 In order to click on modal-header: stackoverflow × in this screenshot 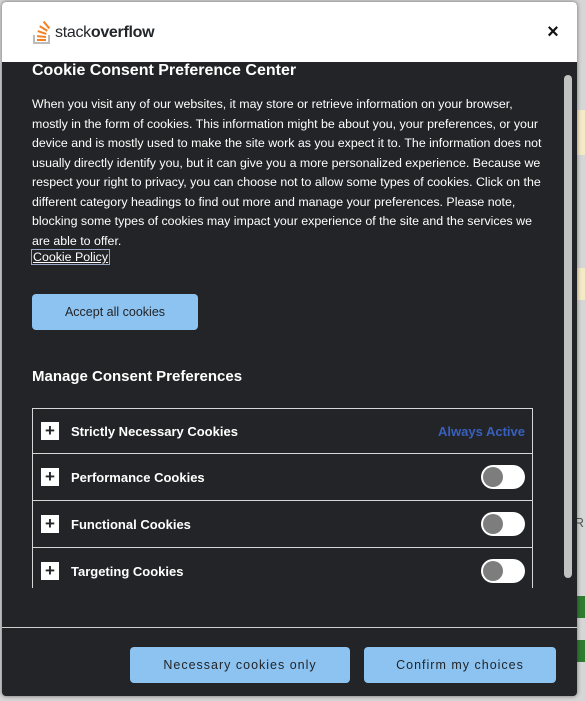, I will do `click(289, 32)`.